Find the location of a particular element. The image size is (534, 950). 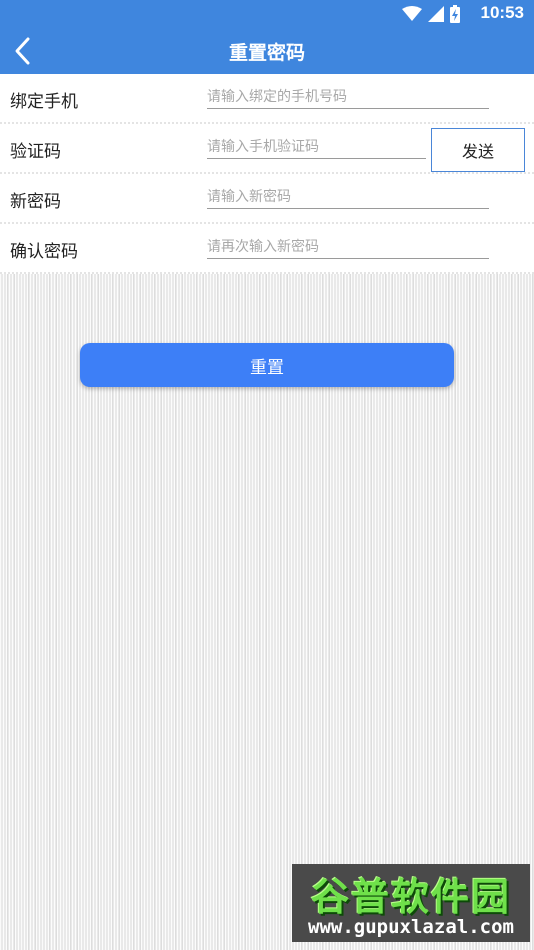

app-bar: 重置密码 is located at coordinates (267, 51).